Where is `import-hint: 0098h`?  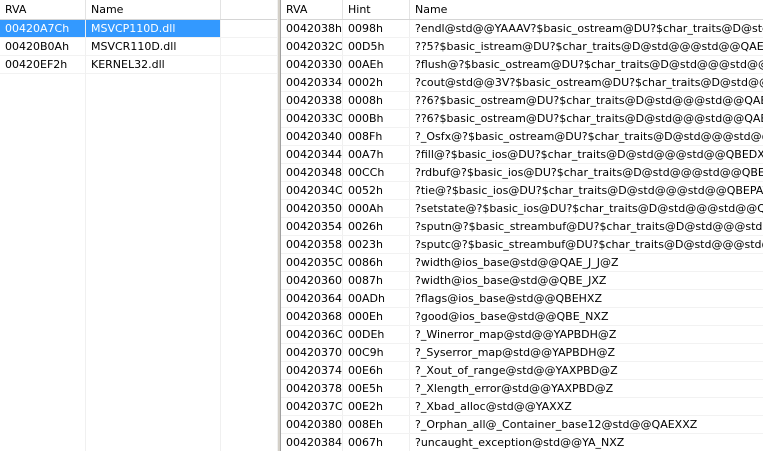 import-hint: 0098h is located at coordinates (376, 28).